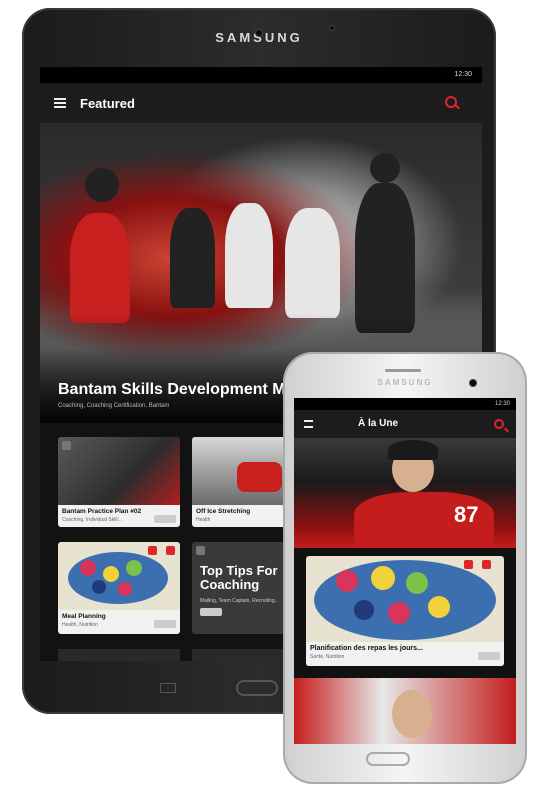 This screenshot has height=793, width=533. I want to click on card-title: Bantam Practice Plan #02, so click(102, 511).